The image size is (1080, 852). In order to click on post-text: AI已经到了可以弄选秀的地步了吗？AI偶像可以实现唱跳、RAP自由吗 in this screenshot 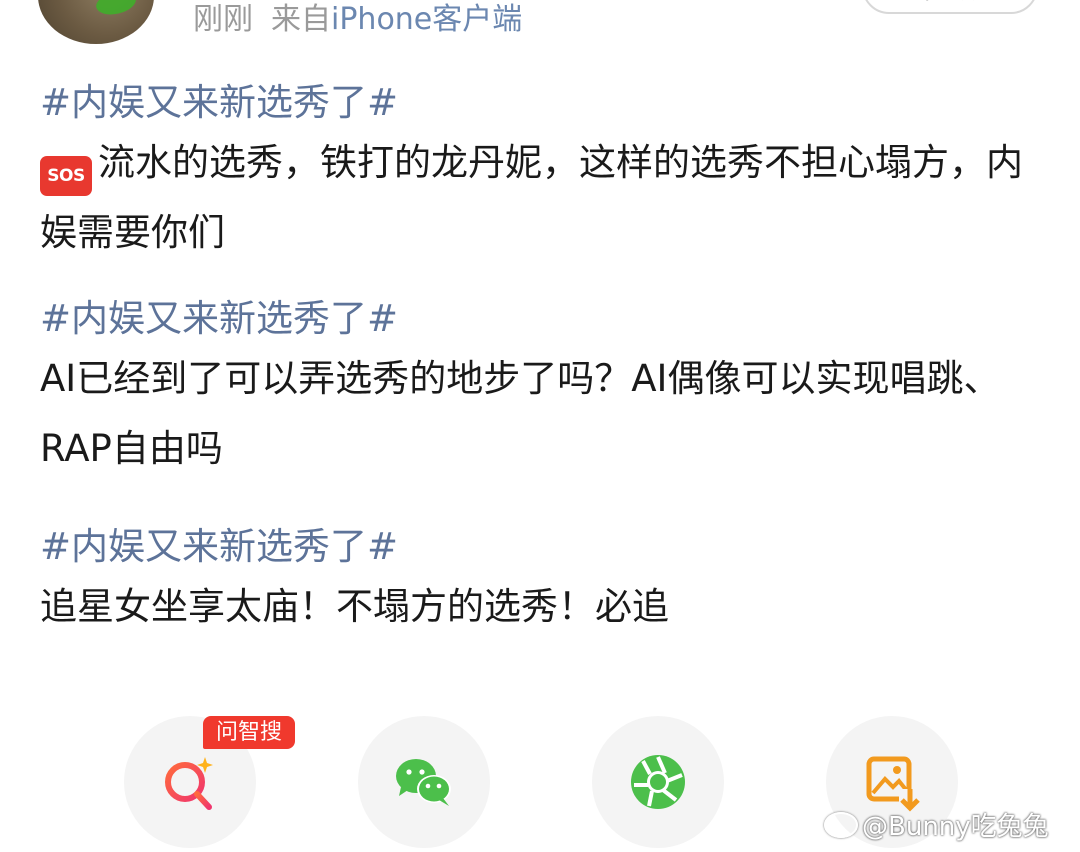, I will do `click(520, 413)`.